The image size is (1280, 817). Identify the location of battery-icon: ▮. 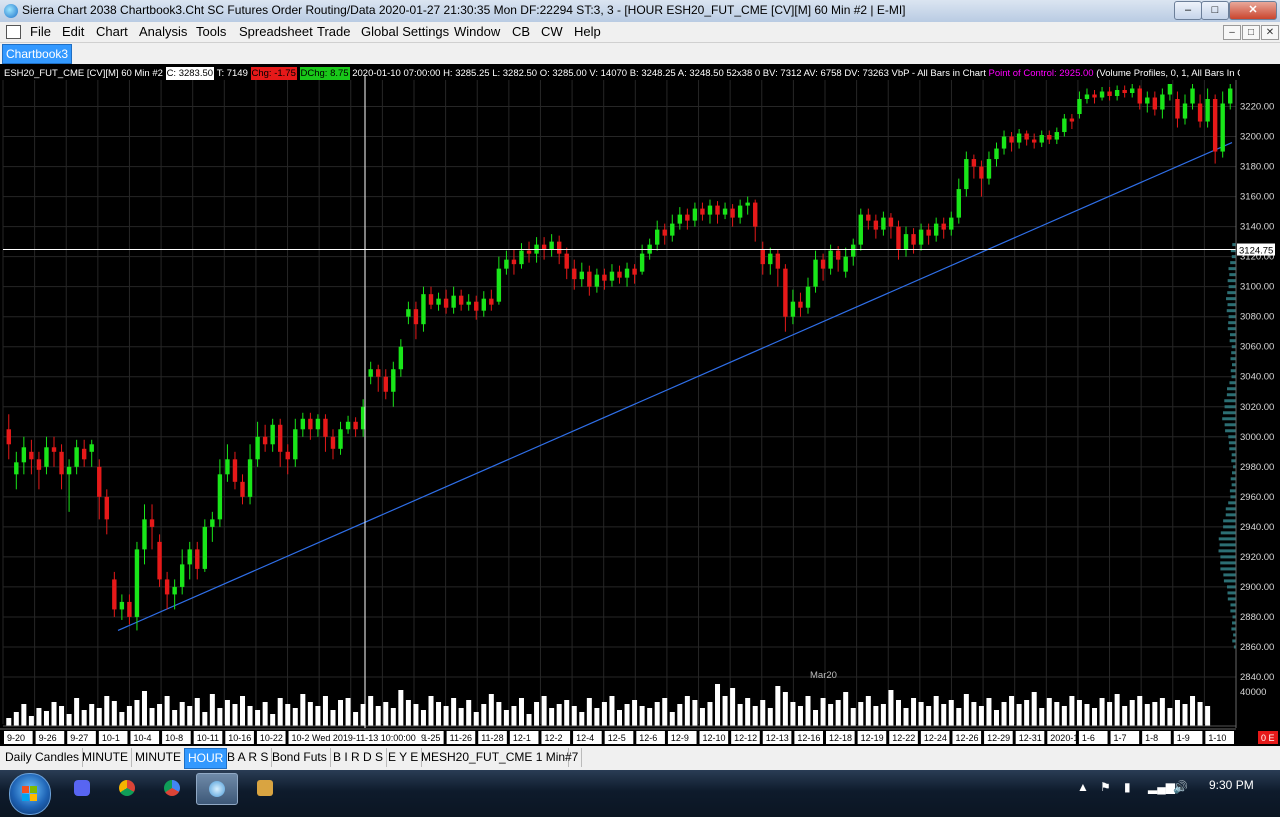
(1127, 787).